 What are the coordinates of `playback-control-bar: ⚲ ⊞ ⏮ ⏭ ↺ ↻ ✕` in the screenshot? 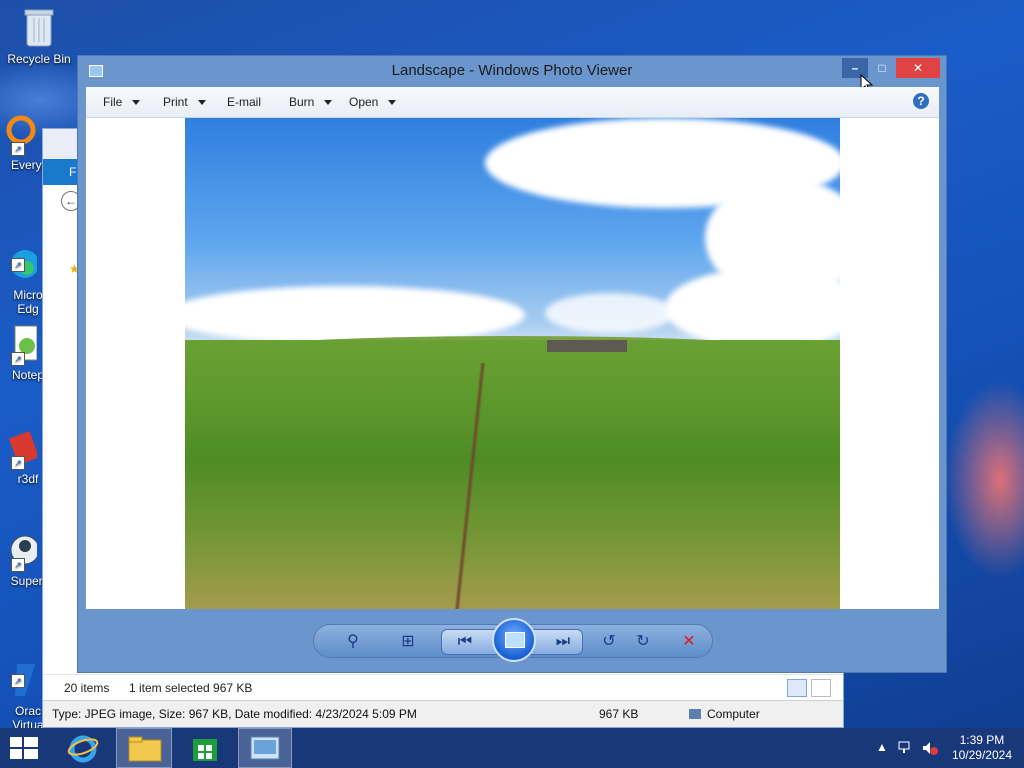 It's located at (513, 640).